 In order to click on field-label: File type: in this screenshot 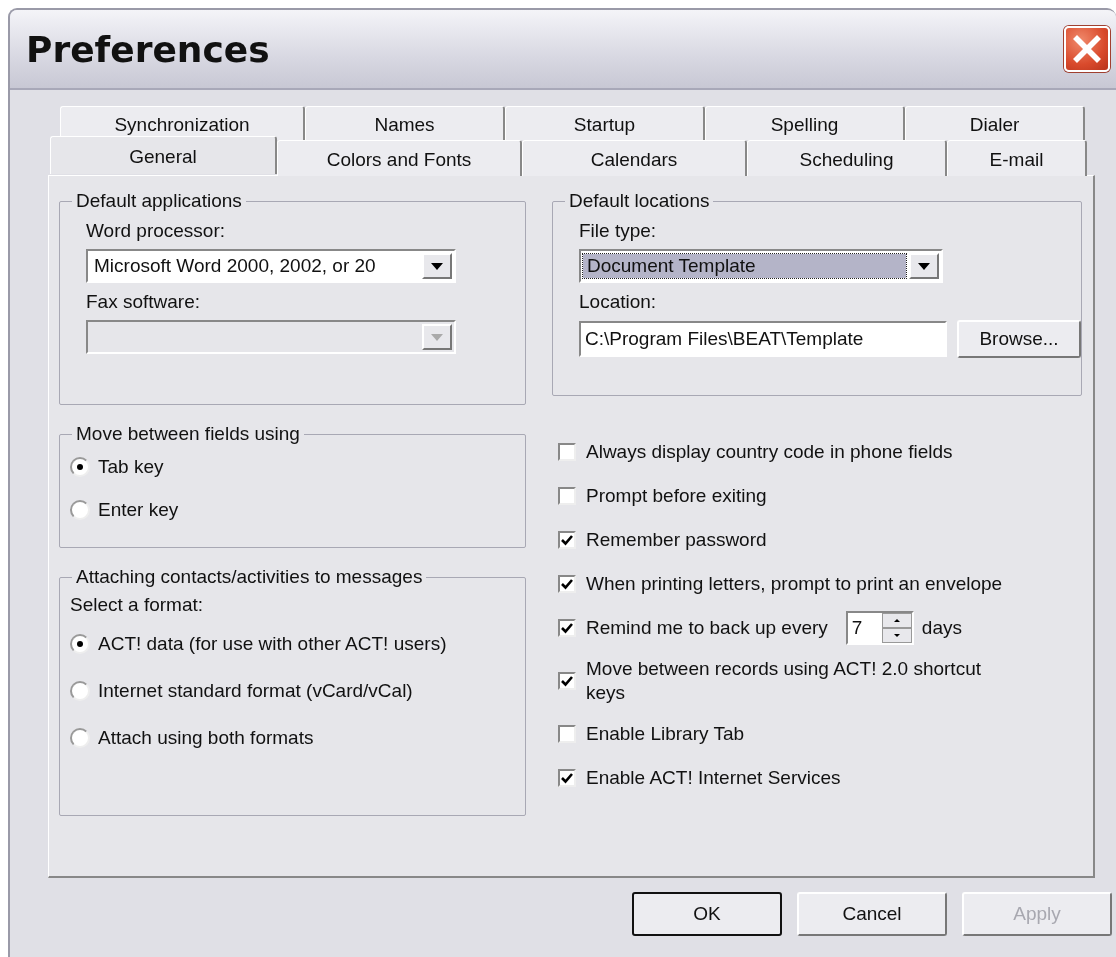, I will do `click(618, 231)`.